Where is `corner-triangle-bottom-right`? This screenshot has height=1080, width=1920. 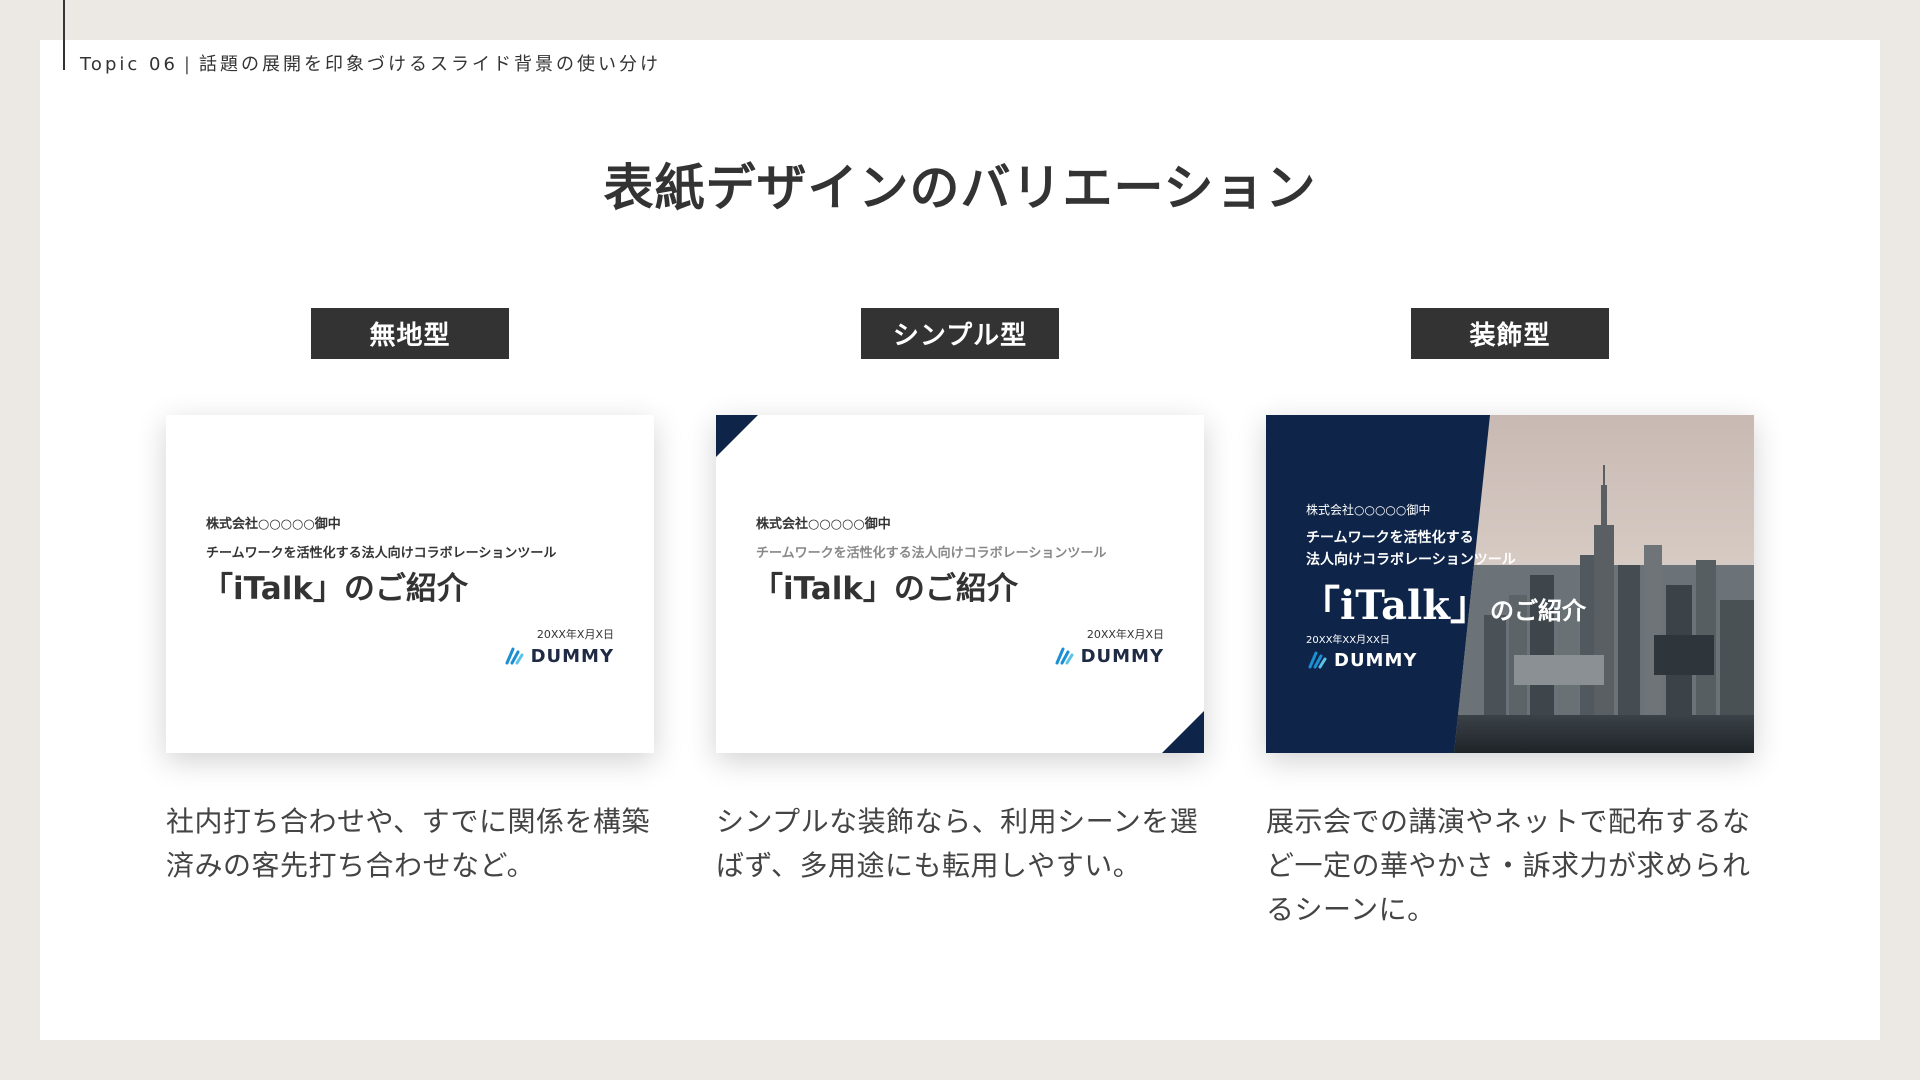
corner-triangle-bottom-right is located at coordinates (1183, 732).